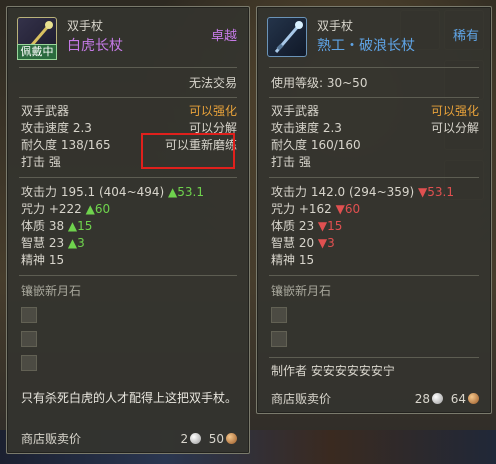 This screenshot has height=464, width=496. I want to click on wisdom-delta: ▲3, so click(76, 243).